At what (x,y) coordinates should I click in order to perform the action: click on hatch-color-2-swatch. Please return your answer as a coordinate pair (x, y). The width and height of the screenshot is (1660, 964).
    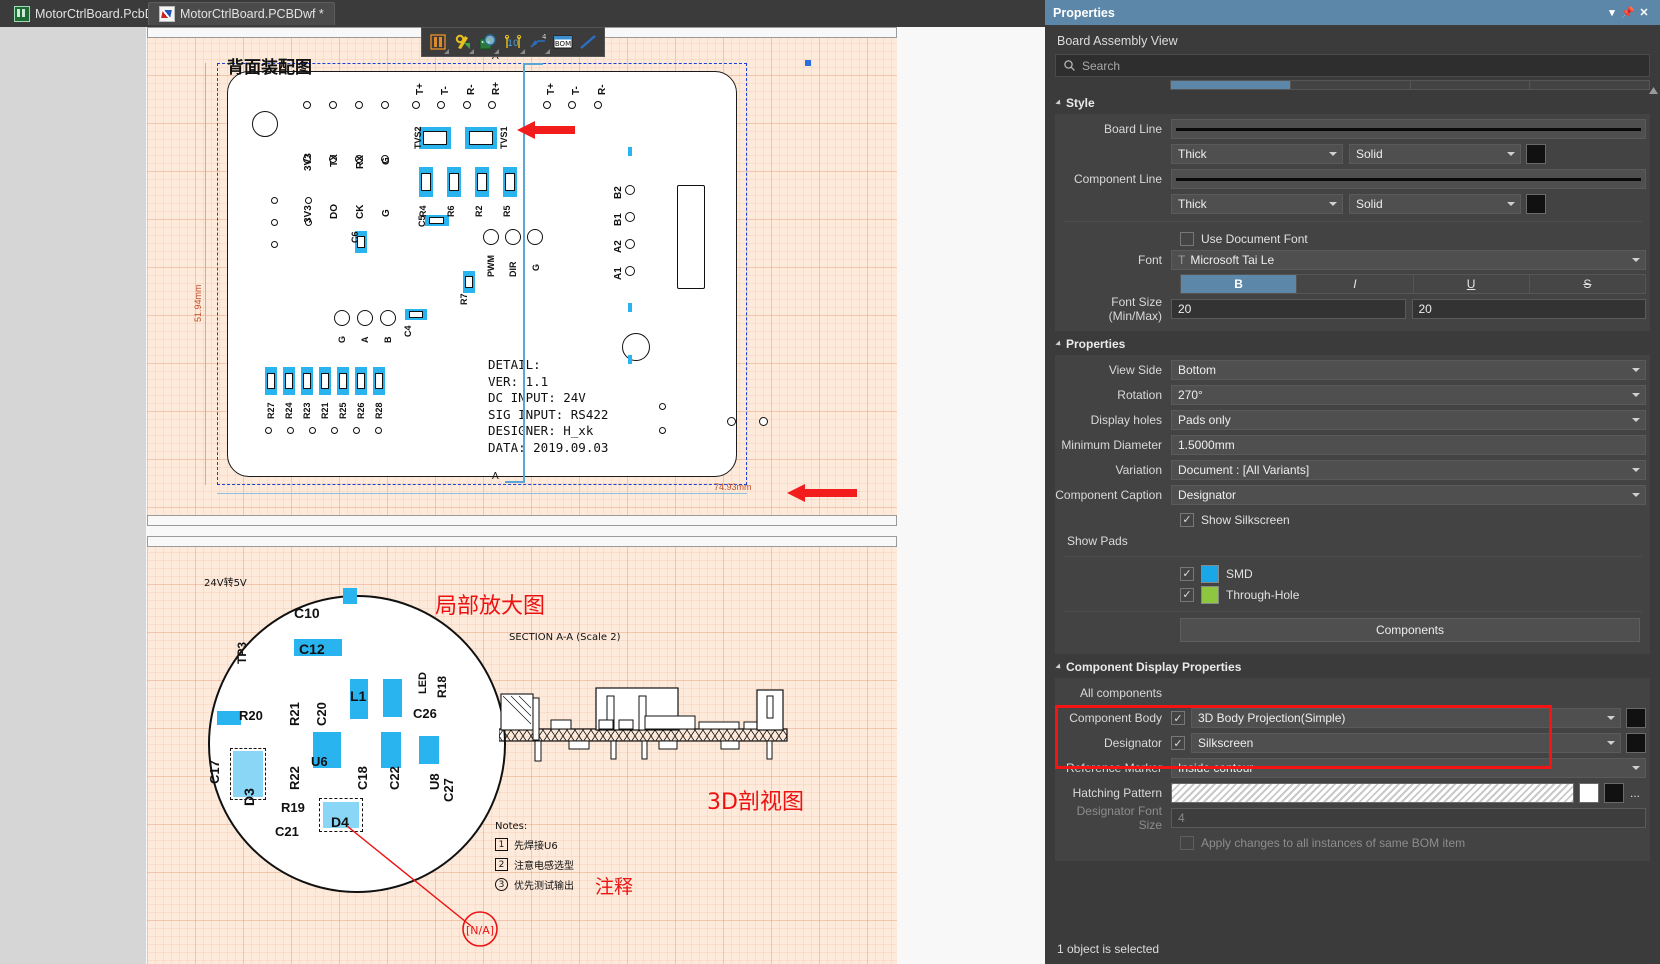
    Looking at the image, I should click on (1614, 793).